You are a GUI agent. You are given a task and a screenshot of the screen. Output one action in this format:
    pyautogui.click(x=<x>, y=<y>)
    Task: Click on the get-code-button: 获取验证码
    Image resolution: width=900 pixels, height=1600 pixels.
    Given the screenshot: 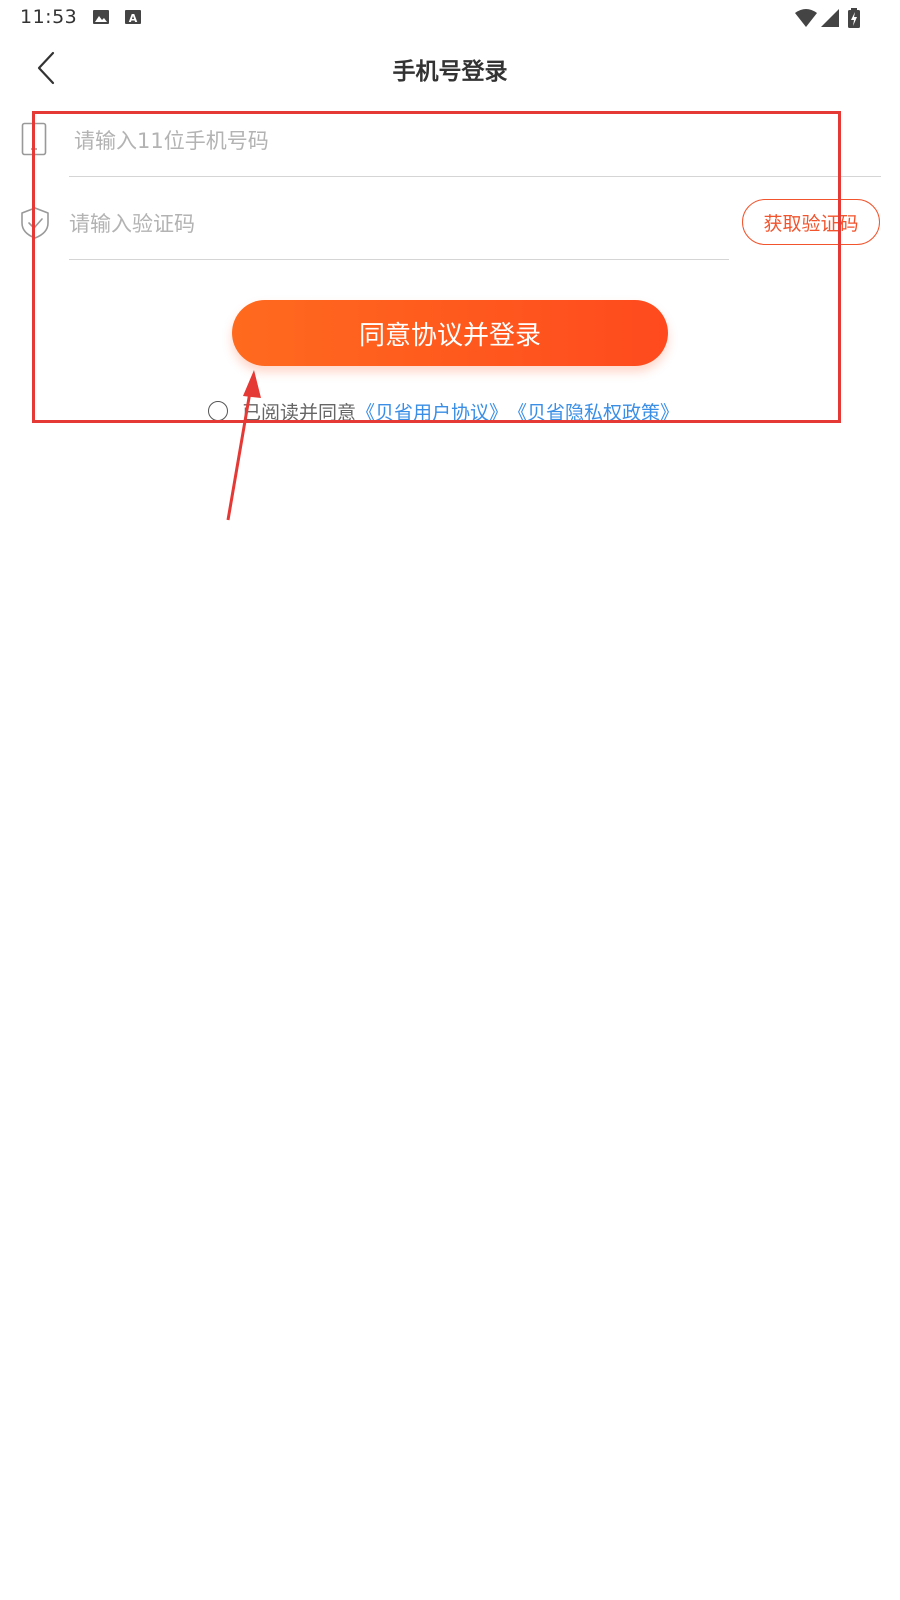 What is the action you would take?
    pyautogui.click(x=811, y=222)
    